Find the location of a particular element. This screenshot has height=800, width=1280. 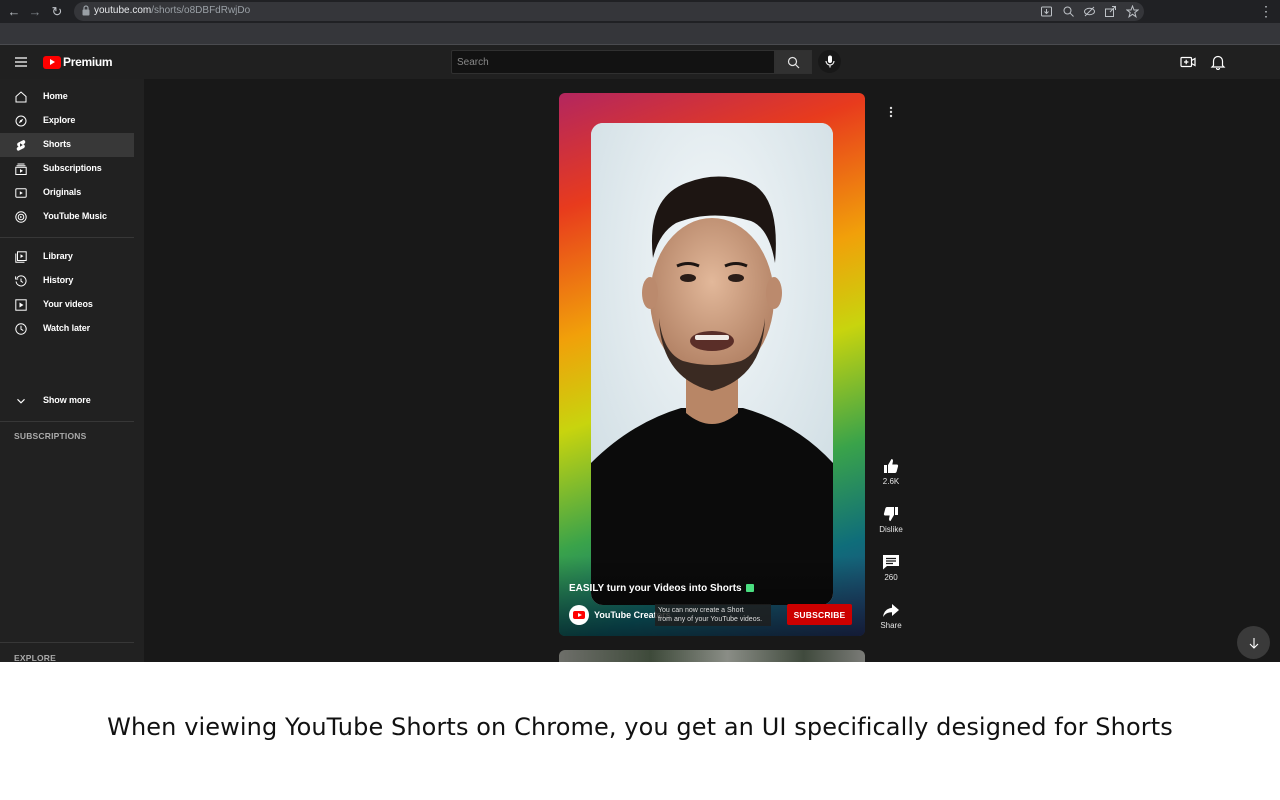

dislike-label: Dislike is located at coordinates (891, 529).